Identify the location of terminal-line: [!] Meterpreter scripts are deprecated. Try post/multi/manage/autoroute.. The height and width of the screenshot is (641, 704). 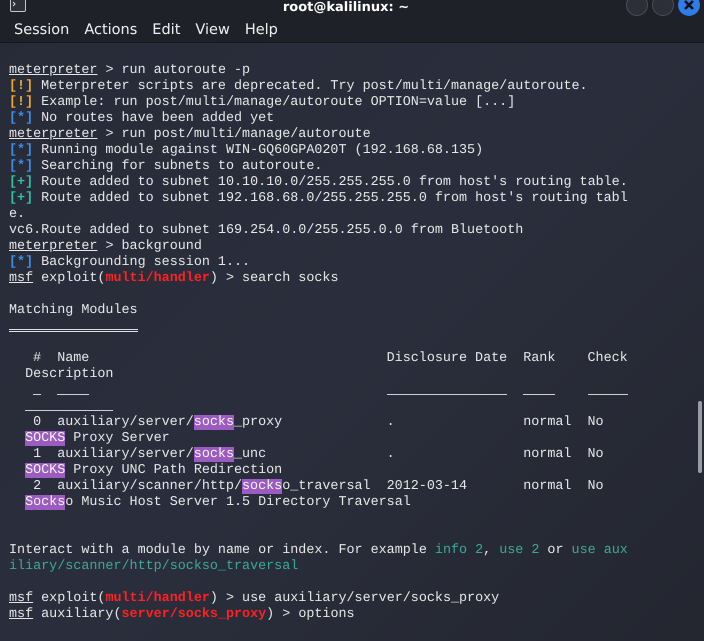
(299, 87).